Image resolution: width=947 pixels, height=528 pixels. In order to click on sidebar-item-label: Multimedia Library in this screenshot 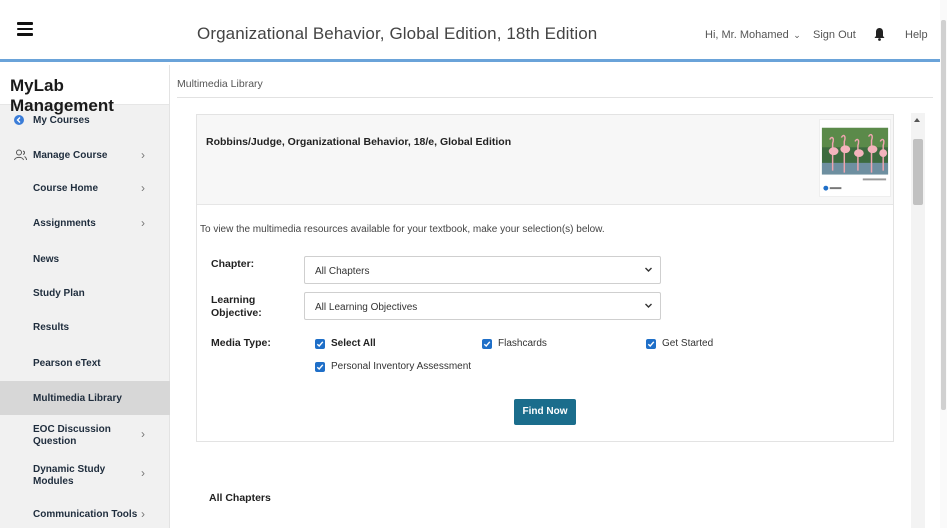, I will do `click(77, 398)`.